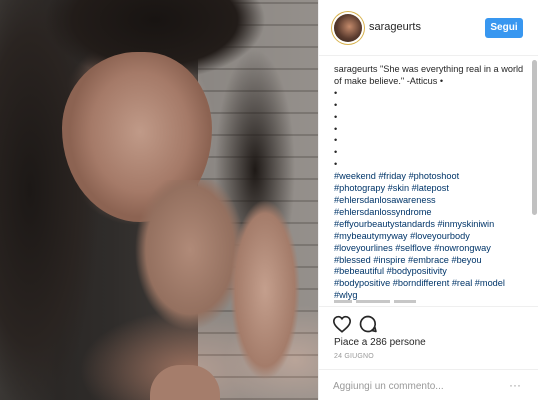 The width and height of the screenshot is (538, 401). I want to click on hashtag-line: #ehlersdanlosawareness, so click(429, 201).